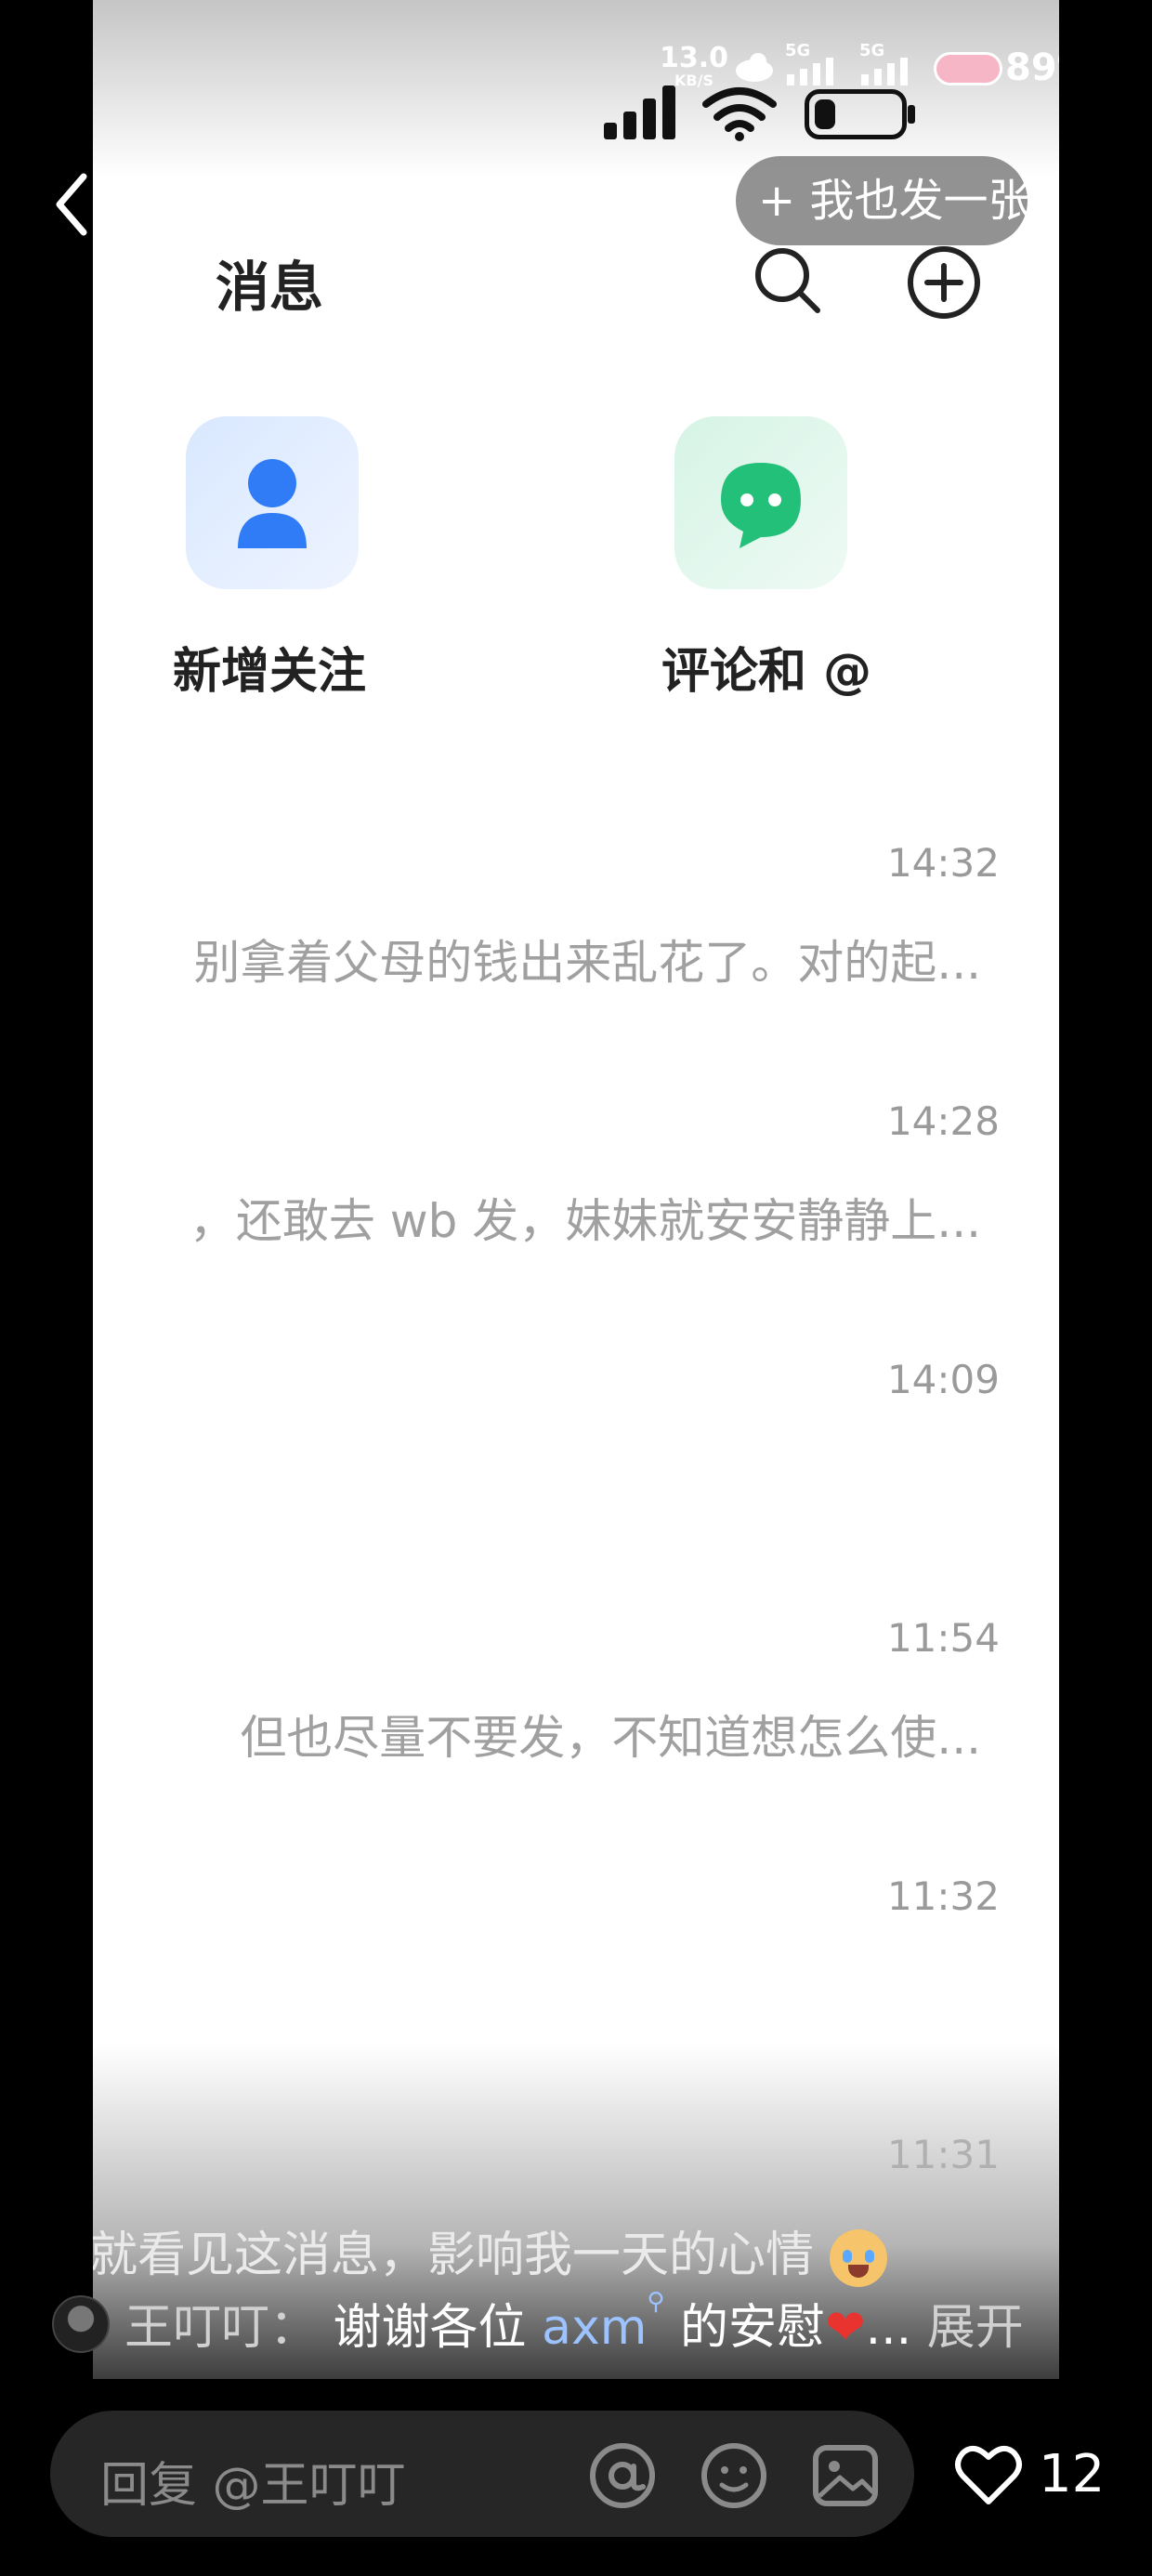 The width and height of the screenshot is (1152, 2576). Describe the element at coordinates (860, 114) in the screenshot. I see `battery-icon` at that location.